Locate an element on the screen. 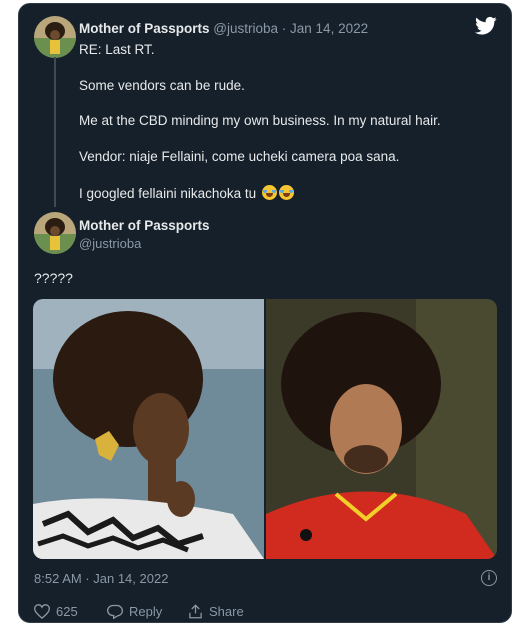 The height and width of the screenshot is (626, 527). reply-author-handle: @justrioba is located at coordinates (110, 243).